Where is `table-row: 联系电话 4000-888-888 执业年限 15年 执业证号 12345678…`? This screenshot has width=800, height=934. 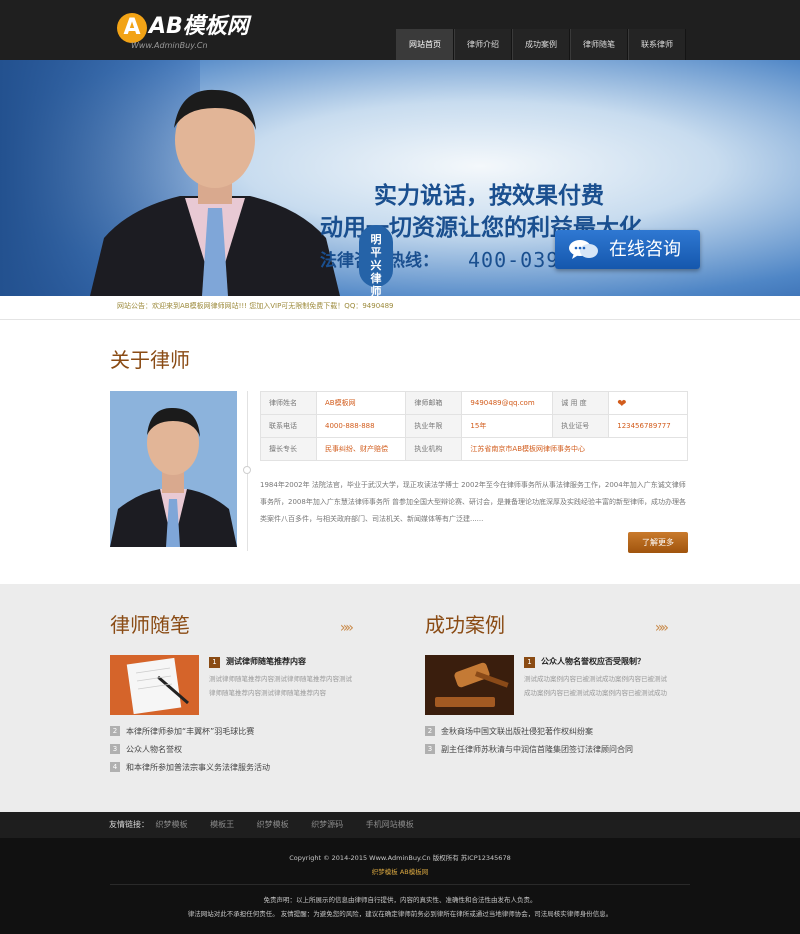
table-row: 联系电话 4000-888-888 执业年限 15年 执业证号 12345678… is located at coordinates (474, 426).